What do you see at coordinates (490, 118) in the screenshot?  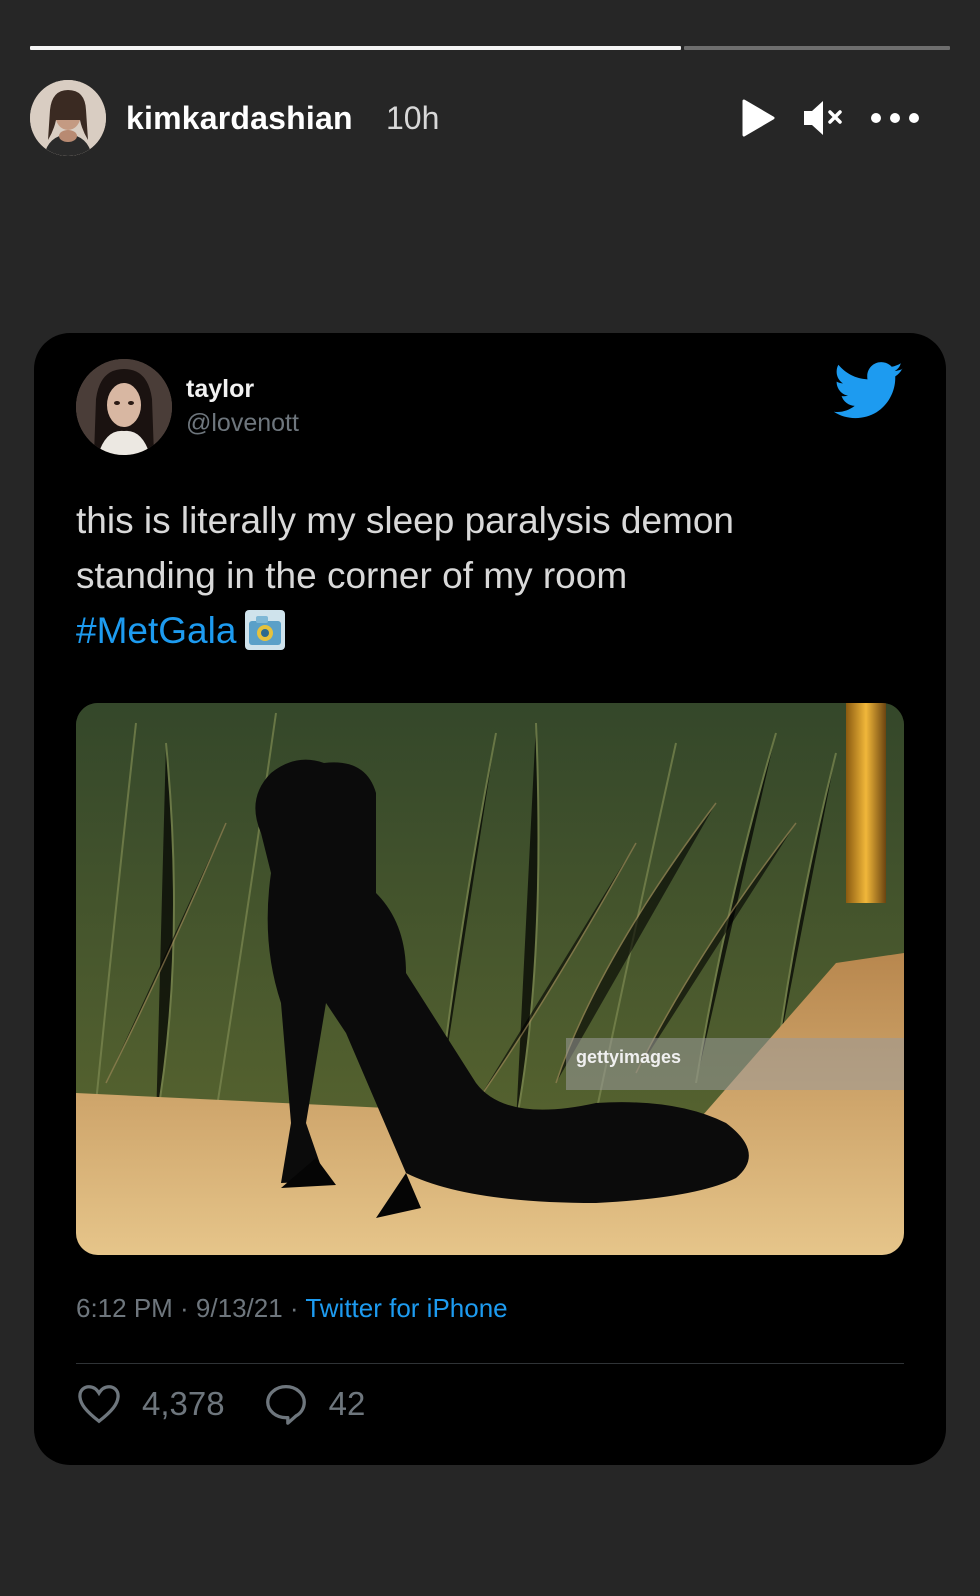 I see `story-header: kimkardashian 10h` at bounding box center [490, 118].